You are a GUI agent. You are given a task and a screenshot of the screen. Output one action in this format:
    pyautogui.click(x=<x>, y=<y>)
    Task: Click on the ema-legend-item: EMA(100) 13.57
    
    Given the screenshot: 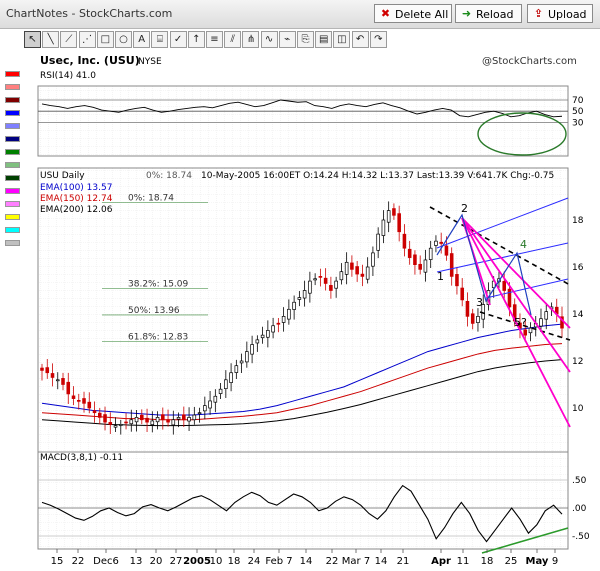 What is the action you would take?
    pyautogui.click(x=76, y=188)
    